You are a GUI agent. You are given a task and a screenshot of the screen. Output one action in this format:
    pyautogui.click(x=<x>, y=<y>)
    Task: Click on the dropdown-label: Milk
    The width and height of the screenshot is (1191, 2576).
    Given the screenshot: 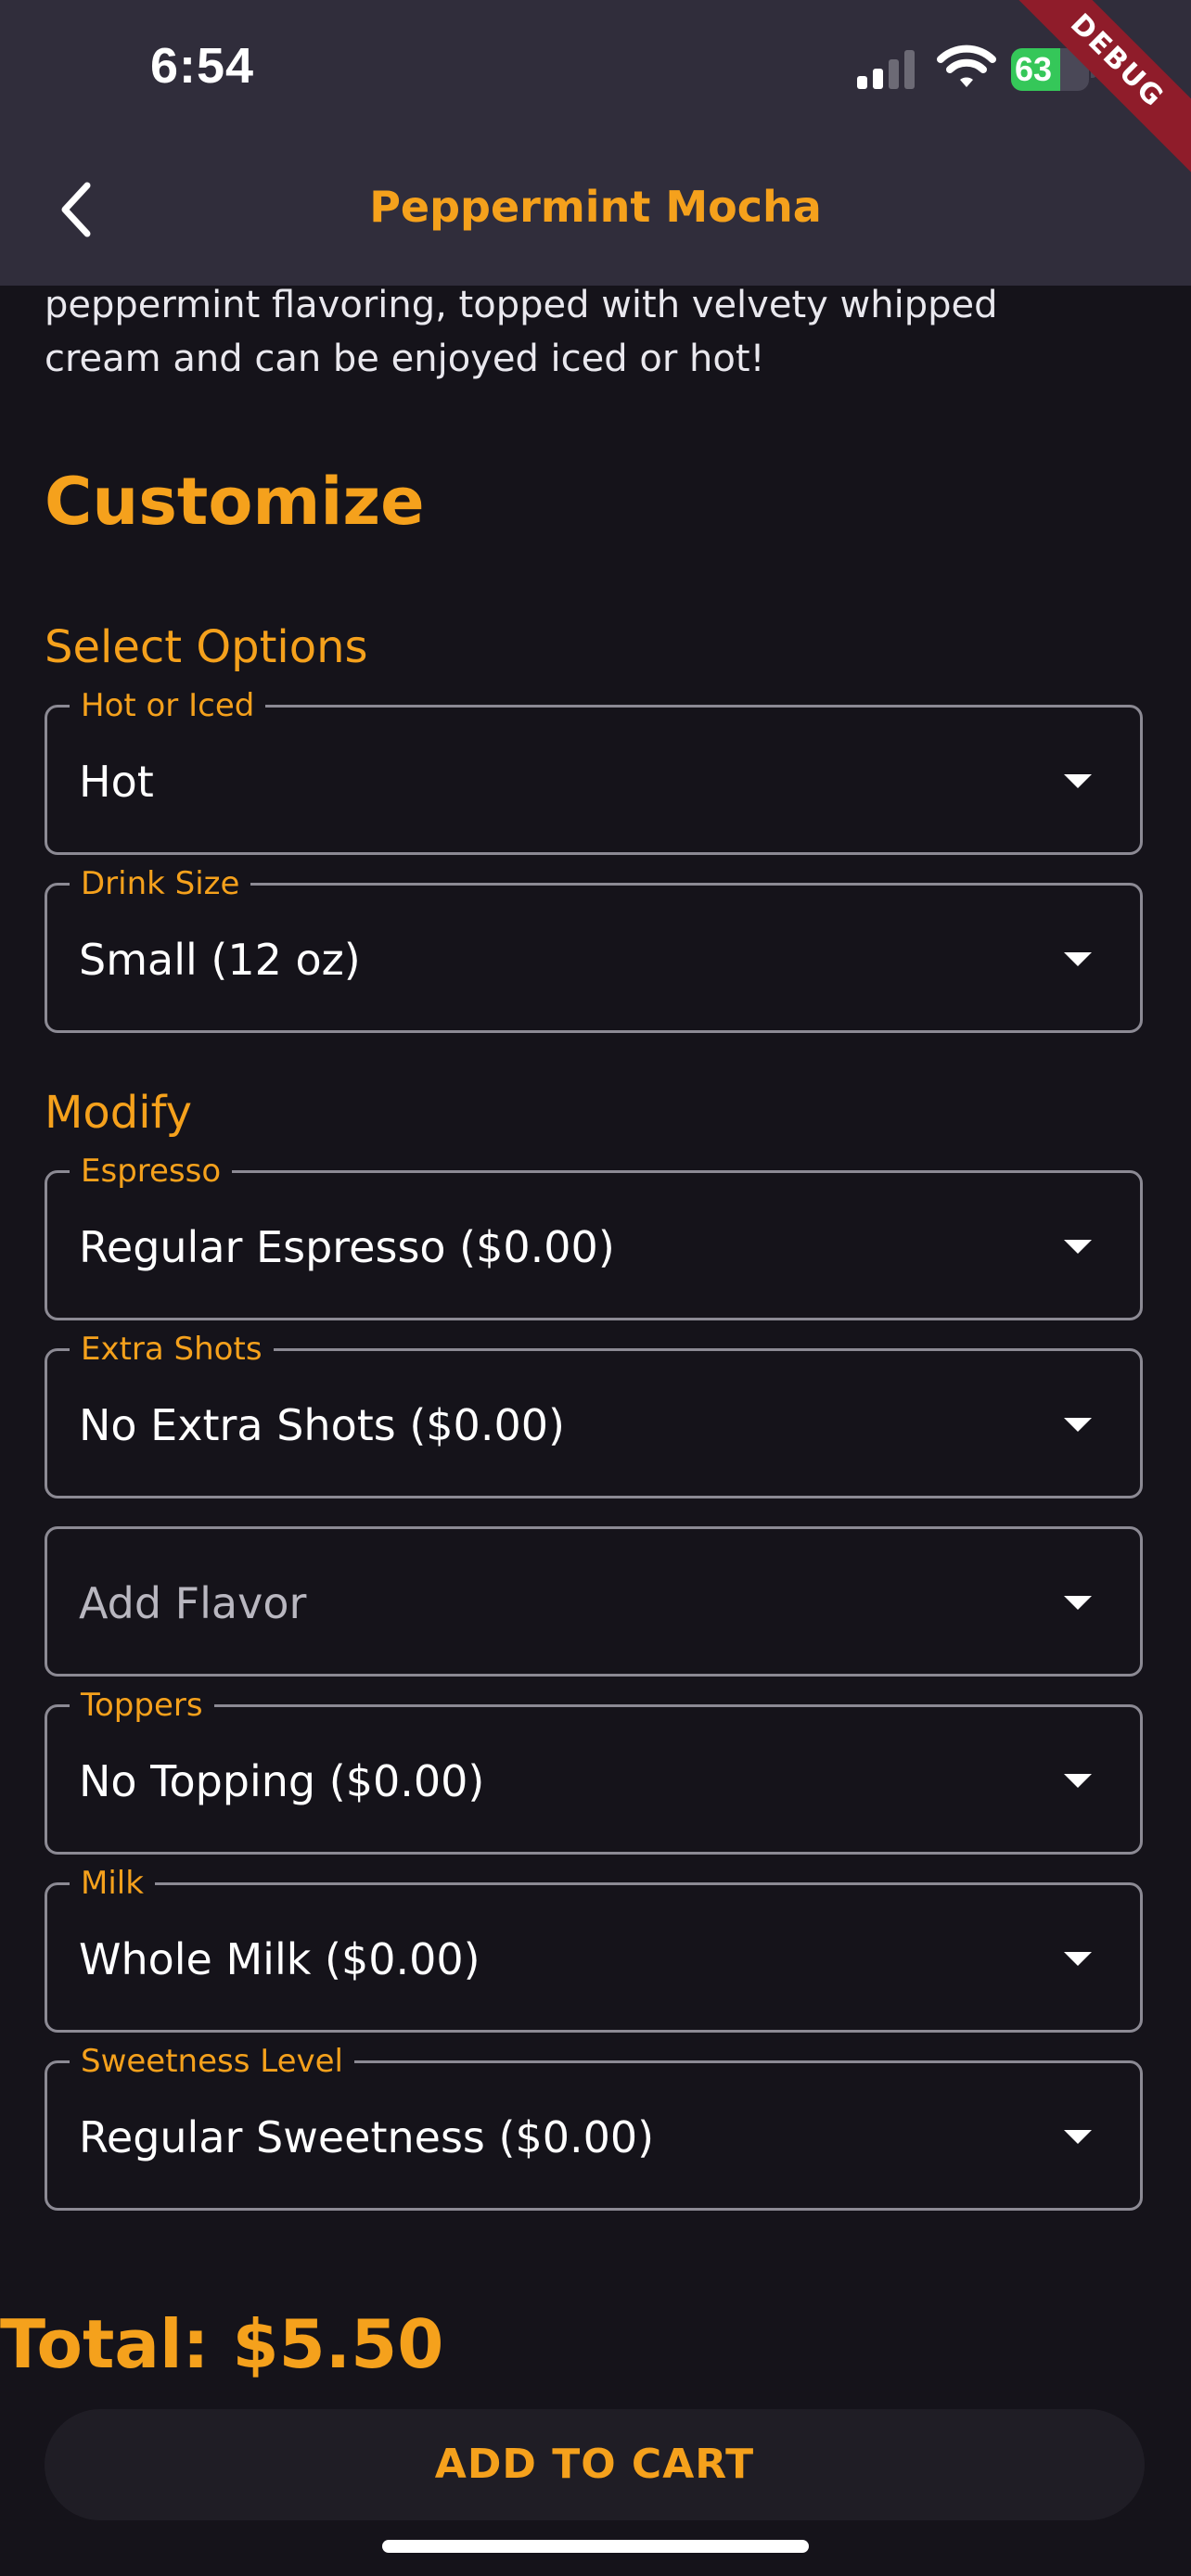 What is the action you would take?
    pyautogui.click(x=112, y=1883)
    